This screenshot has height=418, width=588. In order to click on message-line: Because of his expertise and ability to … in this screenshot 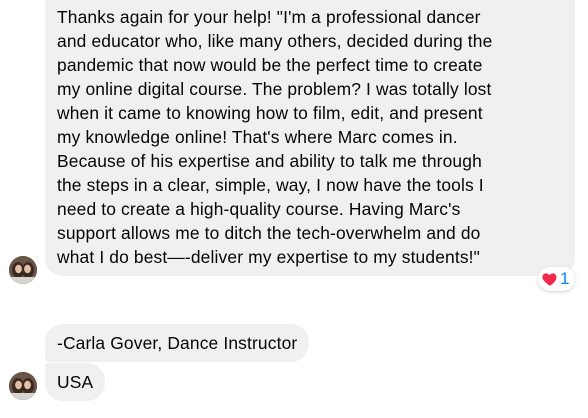, I will do `click(269, 161)`.